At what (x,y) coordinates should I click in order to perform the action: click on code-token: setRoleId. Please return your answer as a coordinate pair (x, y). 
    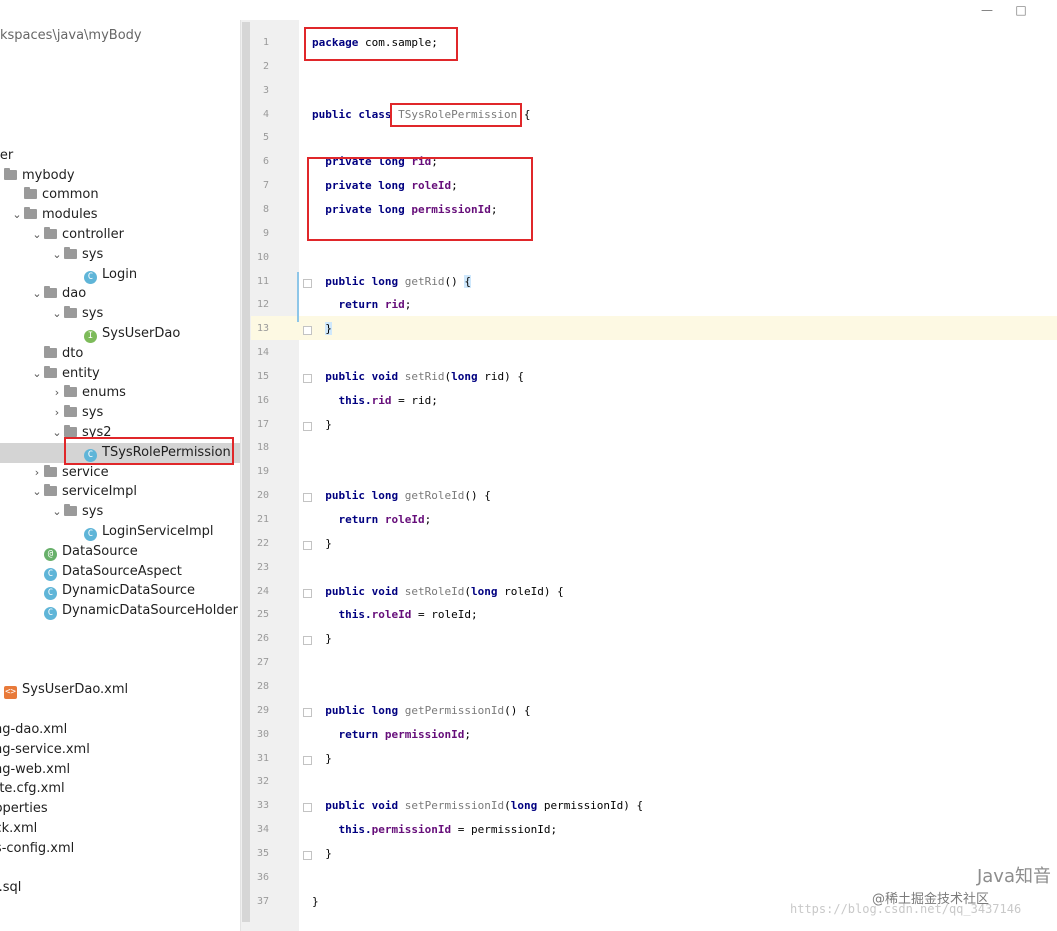
    Looking at the image, I should click on (434, 591).